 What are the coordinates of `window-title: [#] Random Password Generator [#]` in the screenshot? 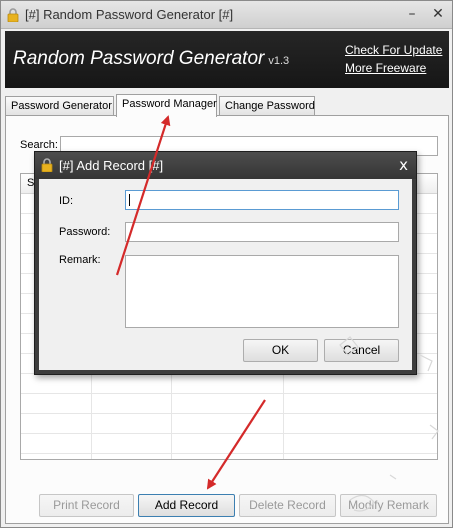 It's located at (129, 14).